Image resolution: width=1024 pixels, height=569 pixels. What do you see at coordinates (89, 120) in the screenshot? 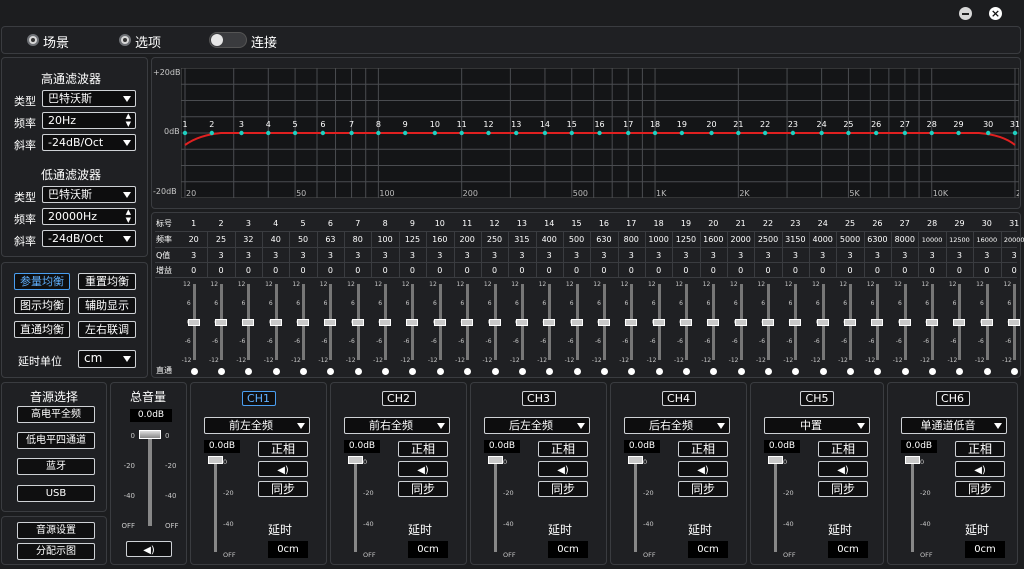
I see `hp-freq-stepper: 20Hz ▲ ▼` at bounding box center [89, 120].